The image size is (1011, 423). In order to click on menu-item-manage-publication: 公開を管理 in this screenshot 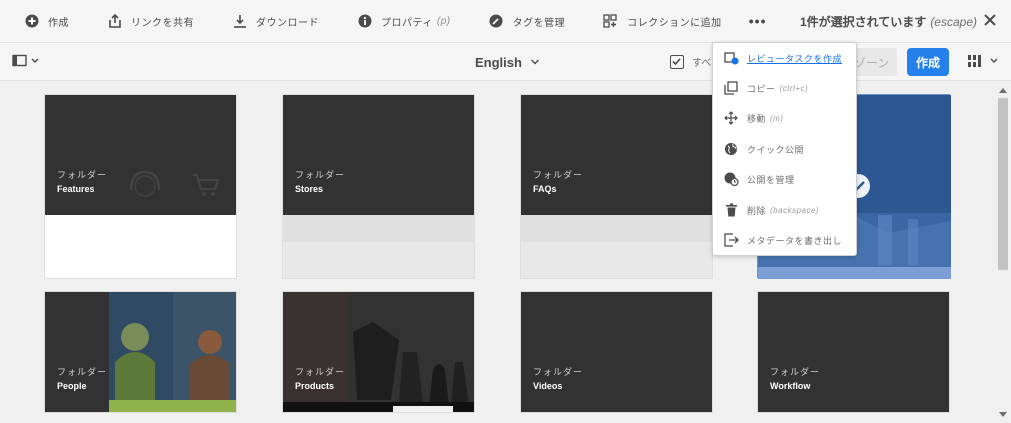, I will do `click(785, 179)`.